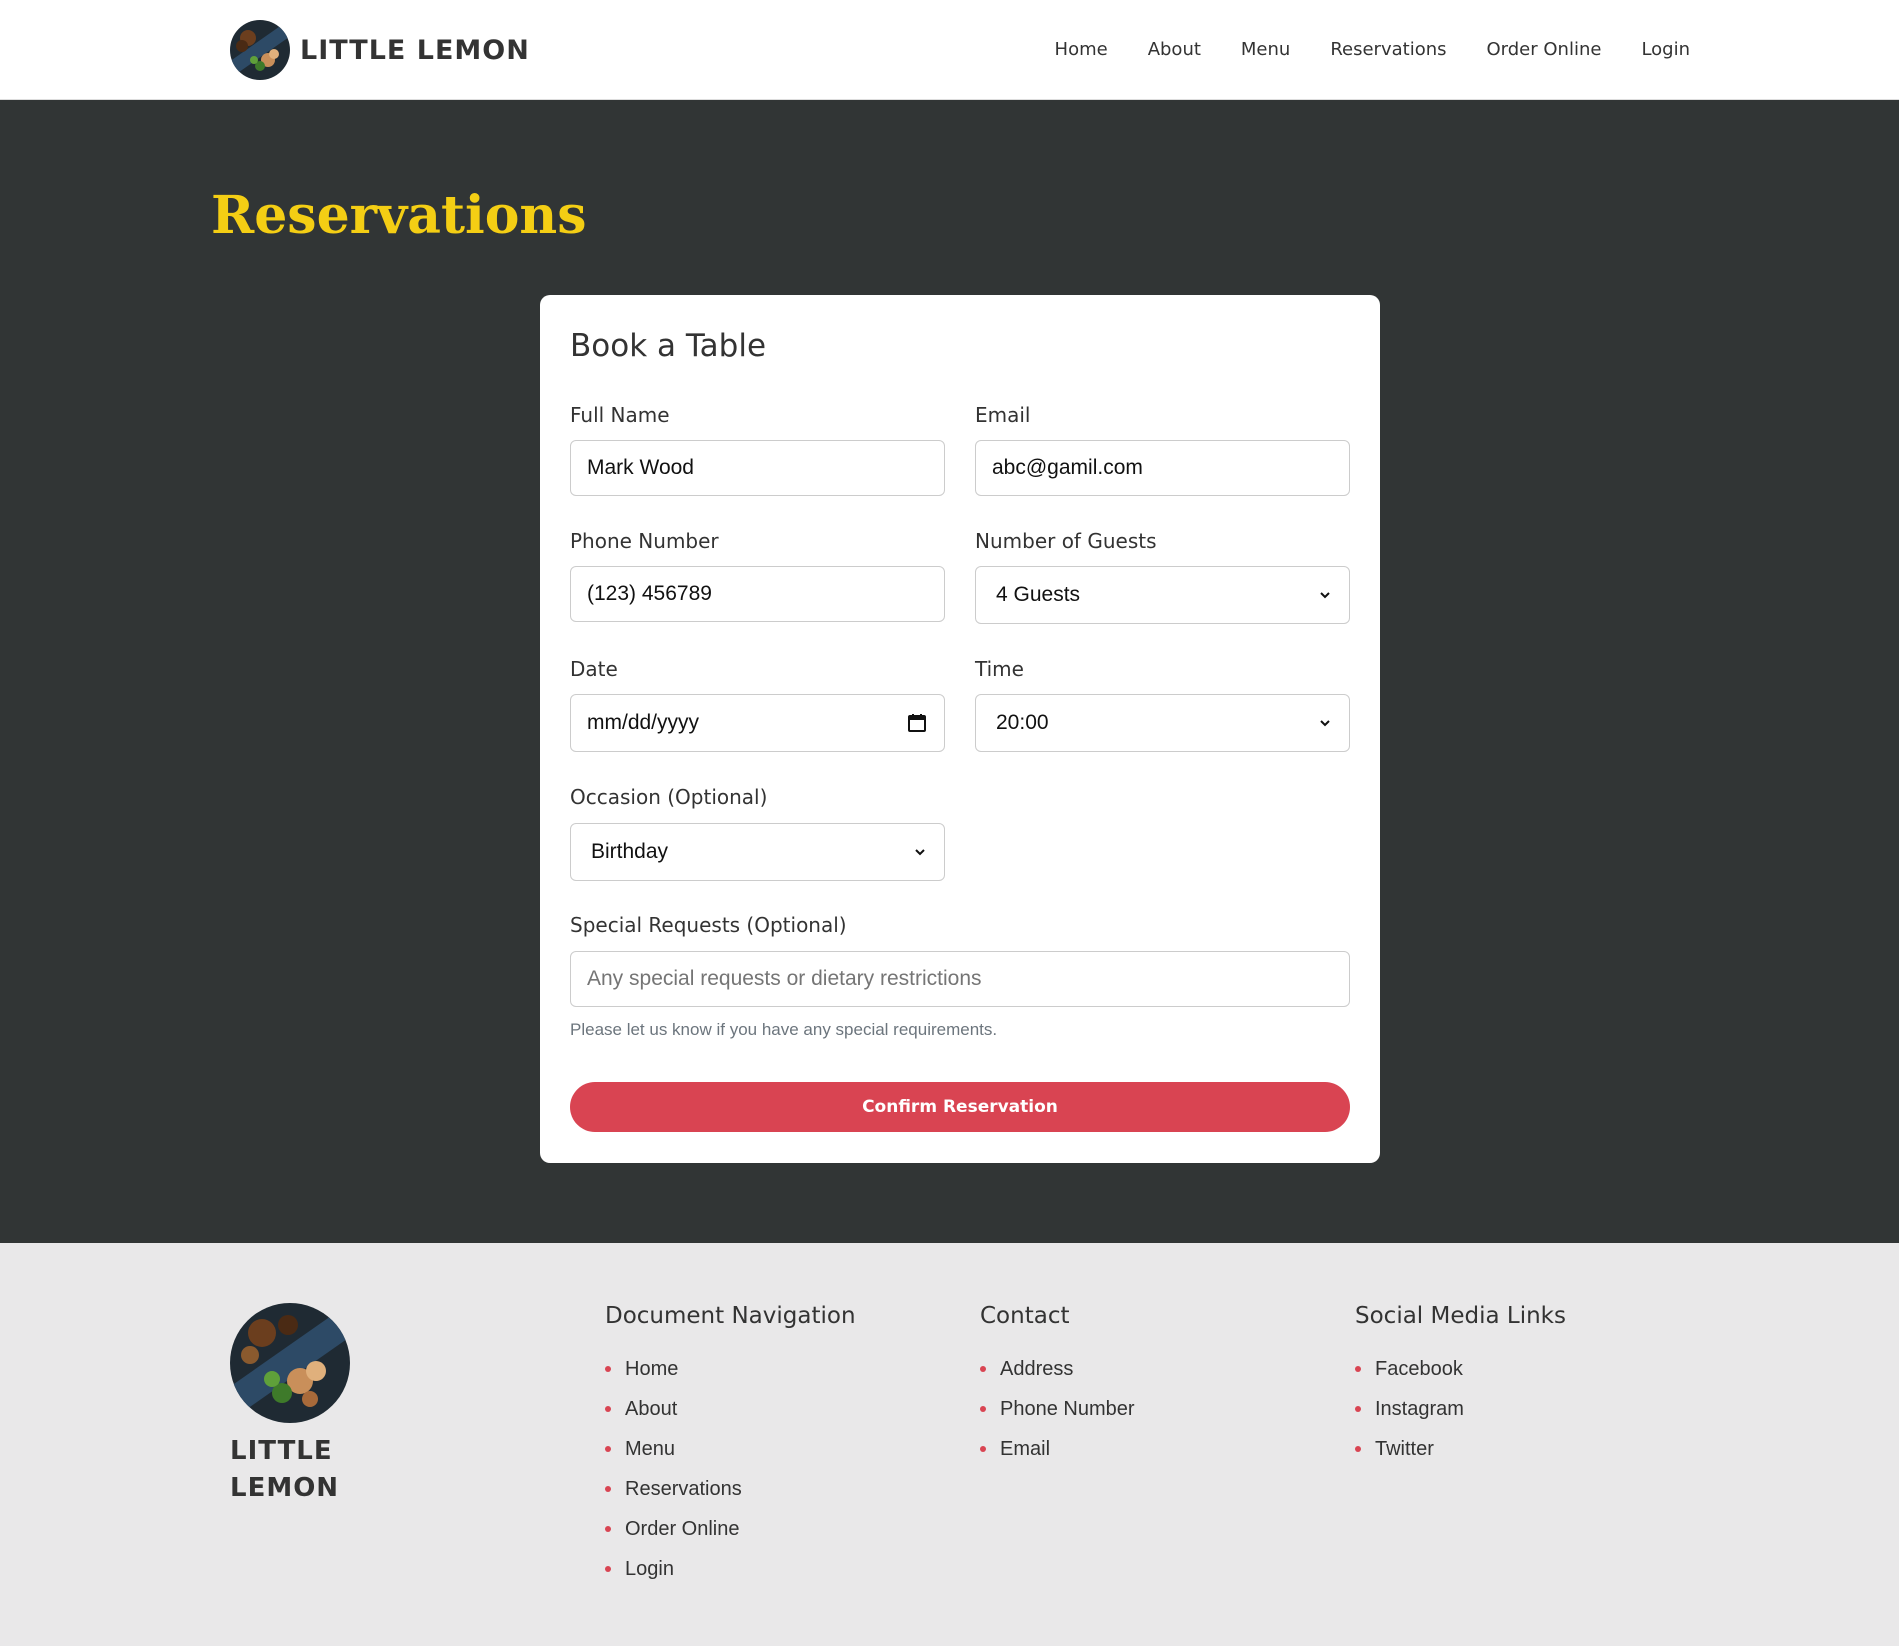  Describe the element at coordinates (669, 797) in the screenshot. I see `occasion-label: Occasion (Optional)` at that location.